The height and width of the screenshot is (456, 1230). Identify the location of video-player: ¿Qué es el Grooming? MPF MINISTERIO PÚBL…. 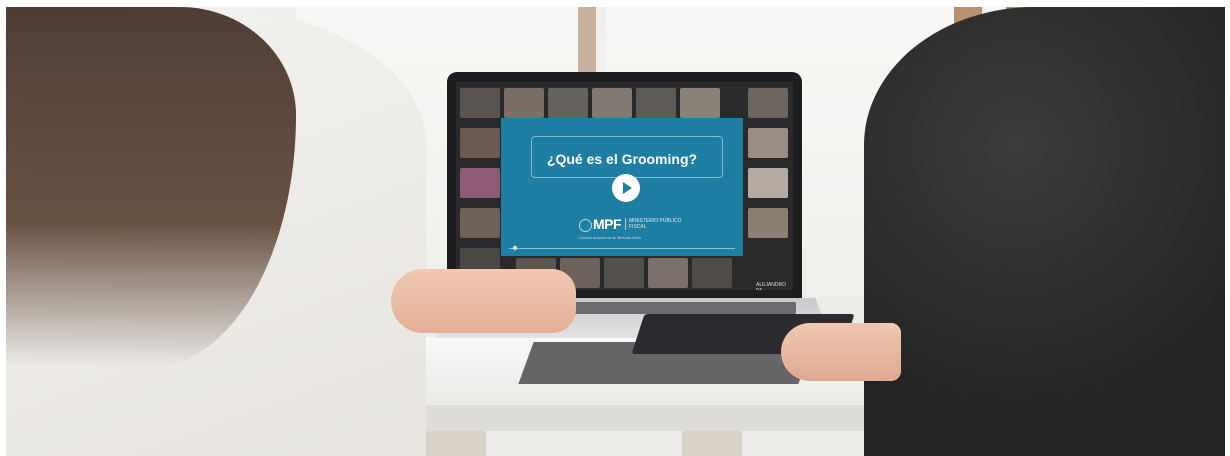
(622, 187).